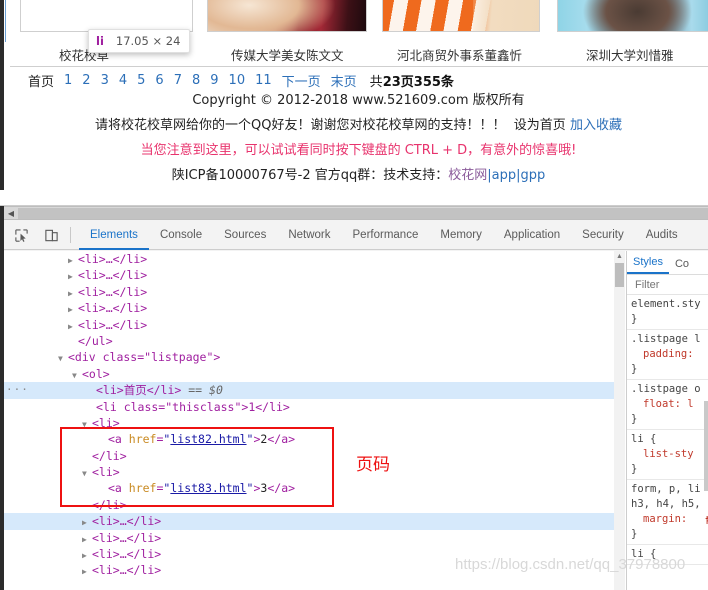  I want to click on pagination-page-1: 1, so click(68, 80).